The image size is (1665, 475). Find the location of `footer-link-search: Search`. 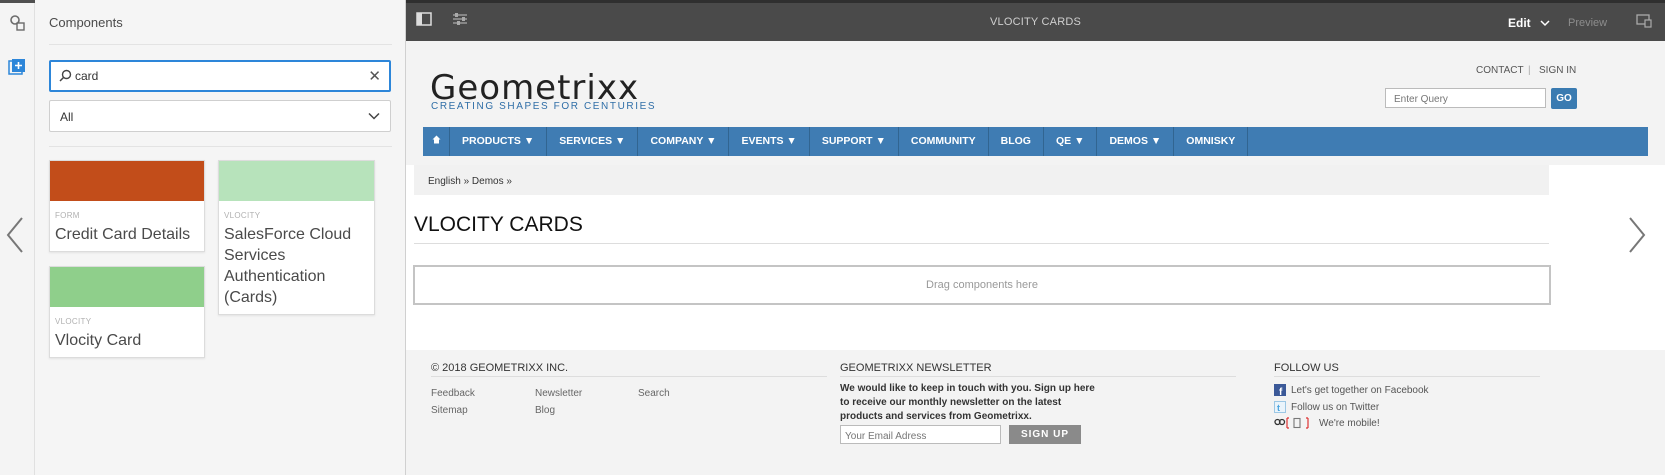

footer-link-search: Search is located at coordinates (654, 393).